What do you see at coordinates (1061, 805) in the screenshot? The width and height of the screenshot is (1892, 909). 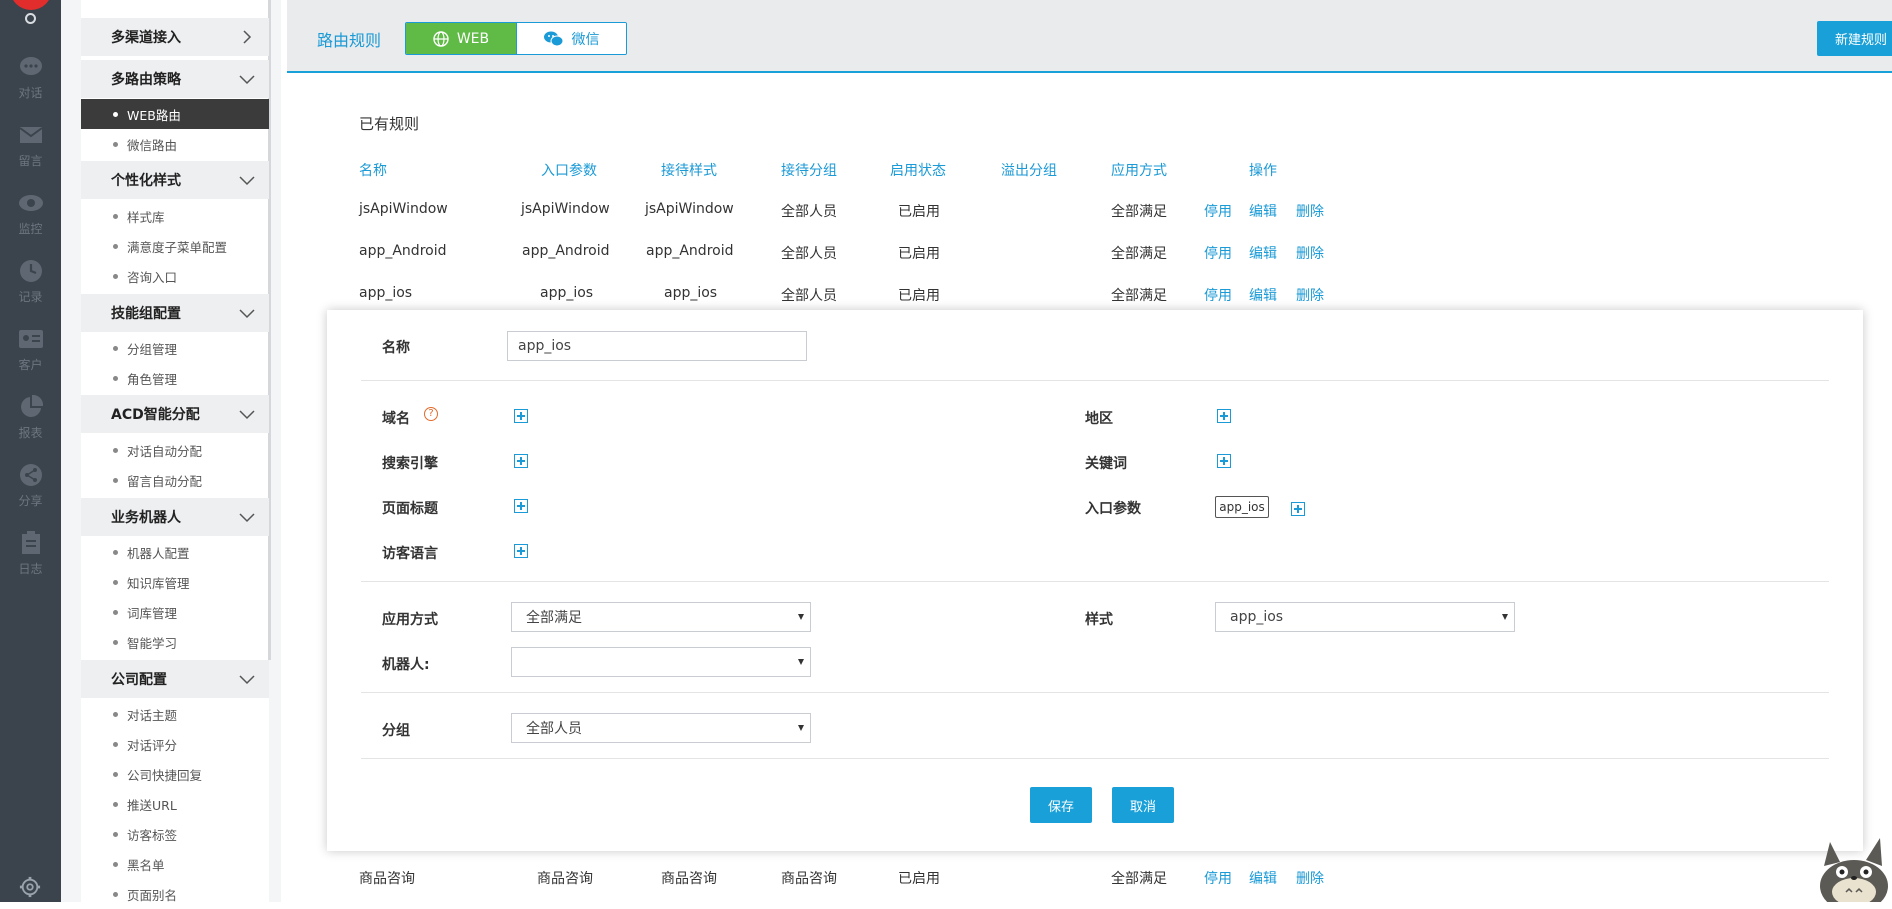 I see `save-button: 保存` at bounding box center [1061, 805].